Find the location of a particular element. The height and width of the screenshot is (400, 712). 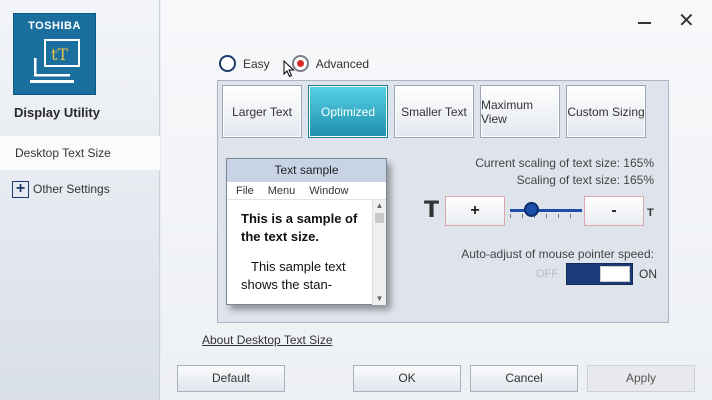

scaling-value: 165% is located at coordinates (638, 180).